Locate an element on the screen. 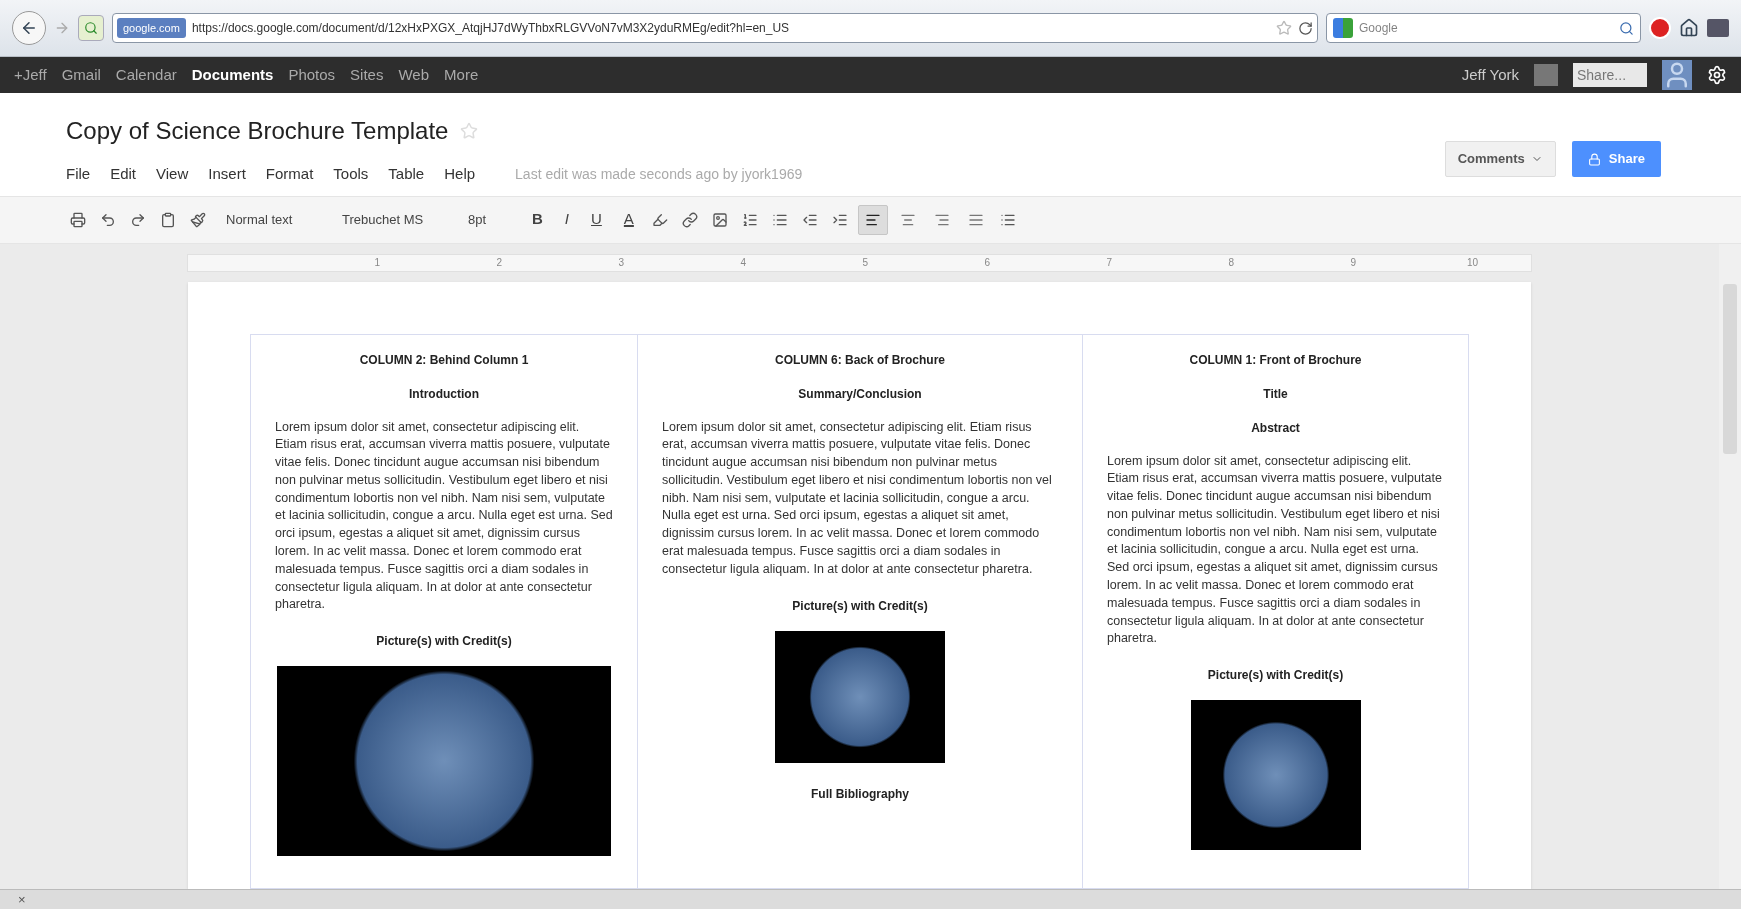 The image size is (1741, 909). google-bar-link: Web is located at coordinates (414, 75).